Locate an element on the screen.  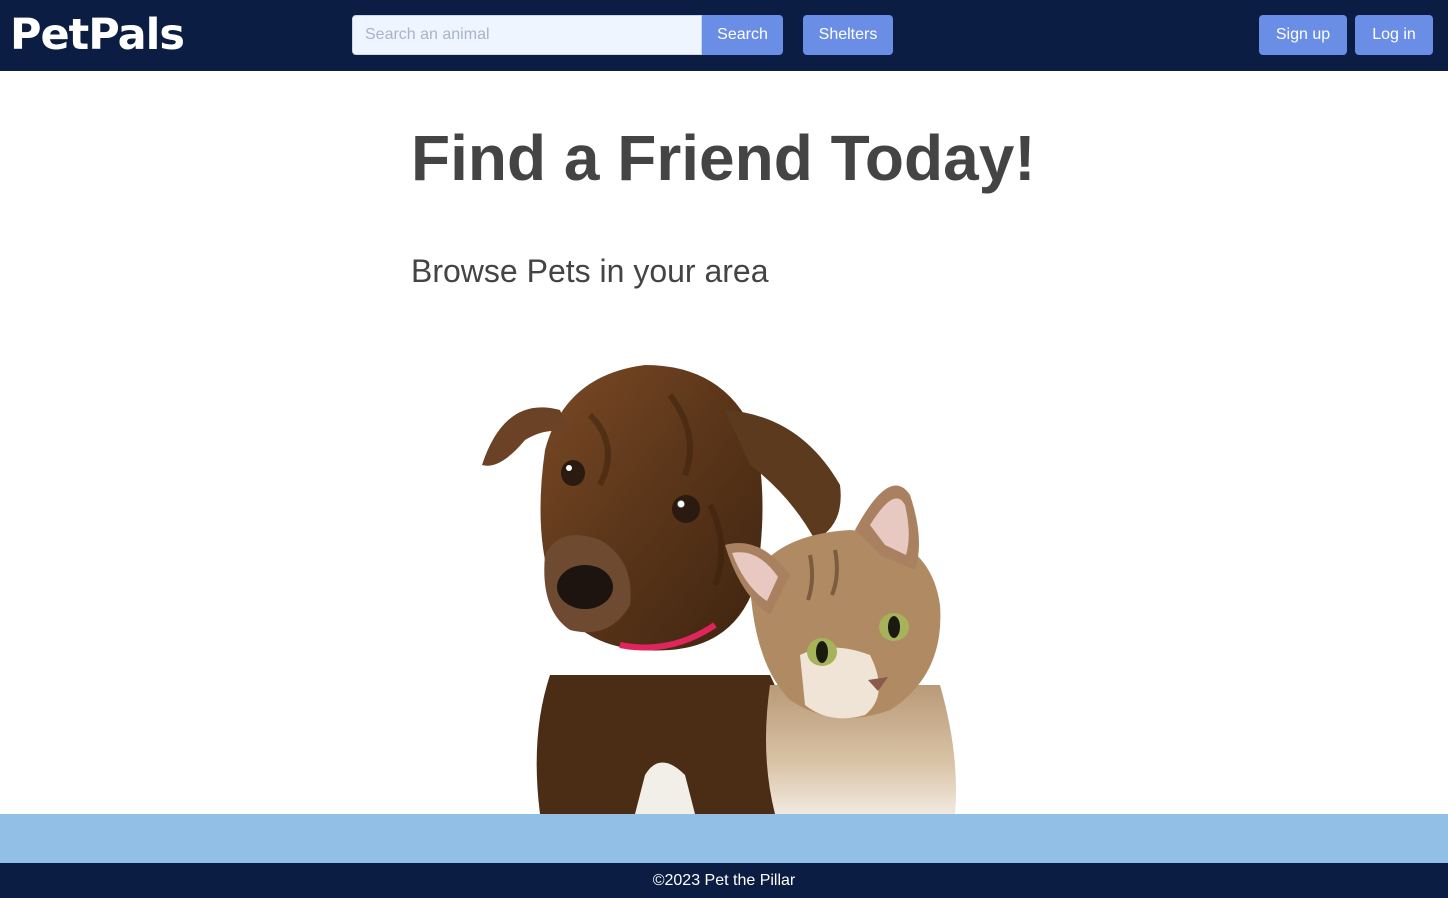
decorative-band is located at coordinates (724, 838).